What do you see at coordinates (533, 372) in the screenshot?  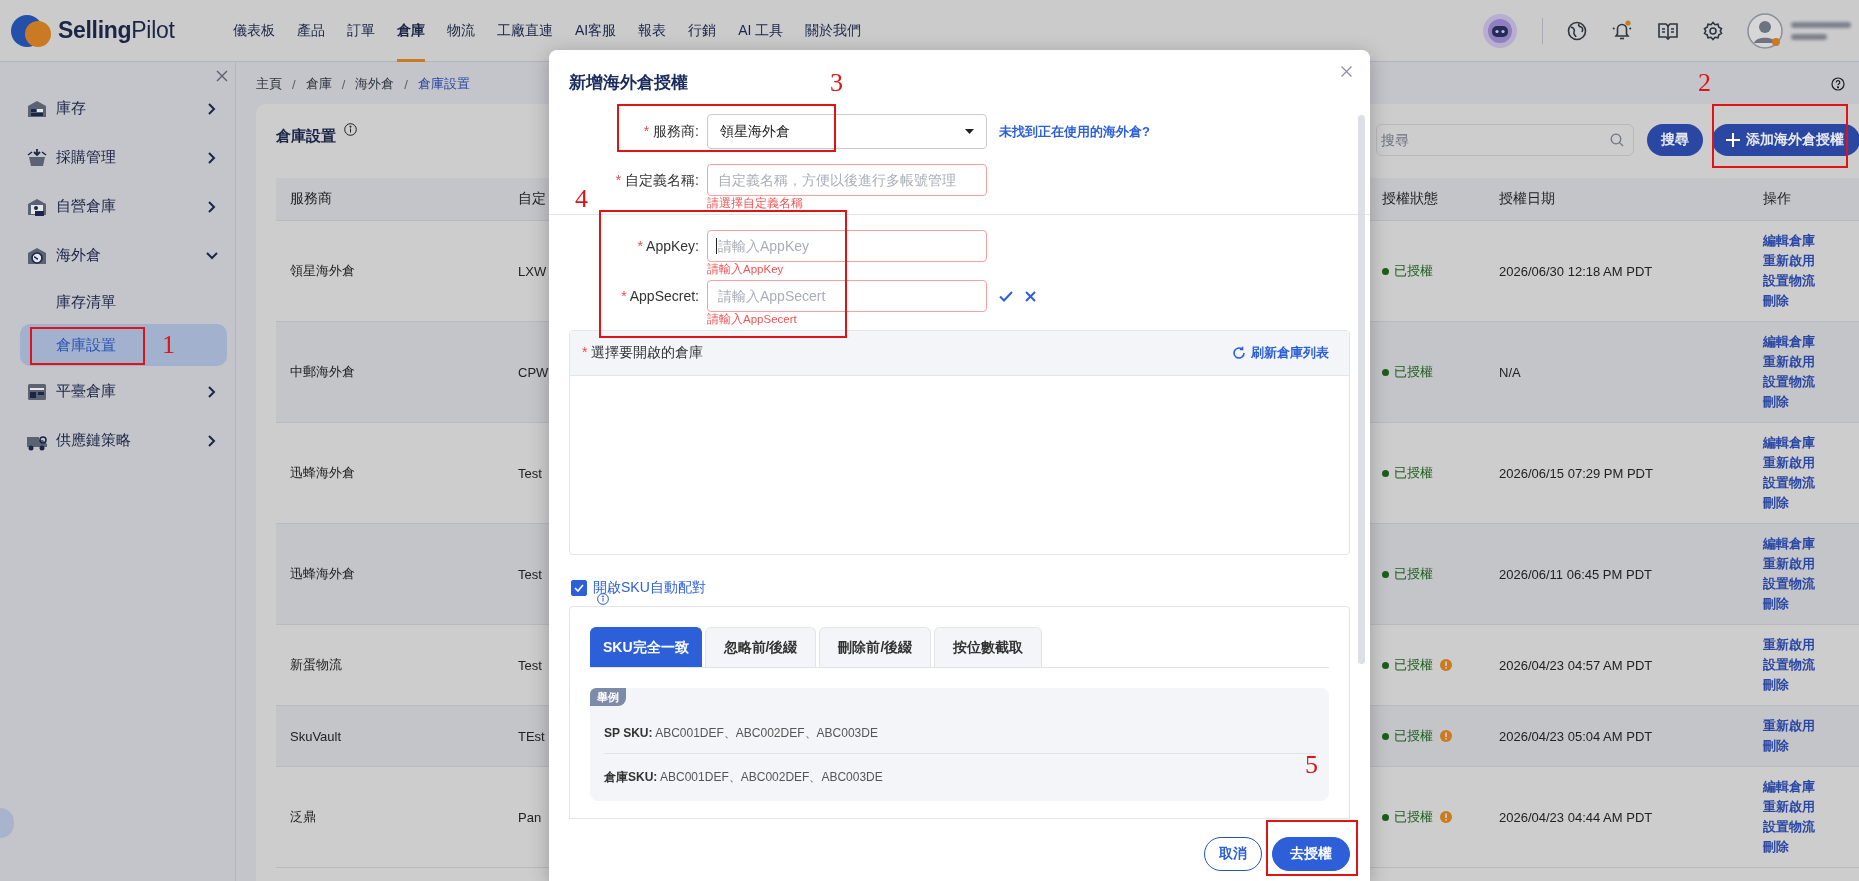 I see `table-cell: CPW` at bounding box center [533, 372].